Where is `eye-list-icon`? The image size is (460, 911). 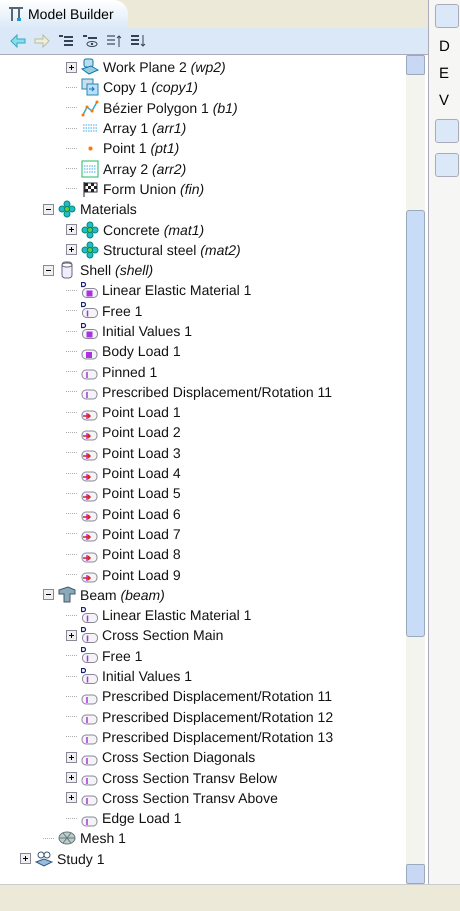
eye-list-icon is located at coordinates (90, 41).